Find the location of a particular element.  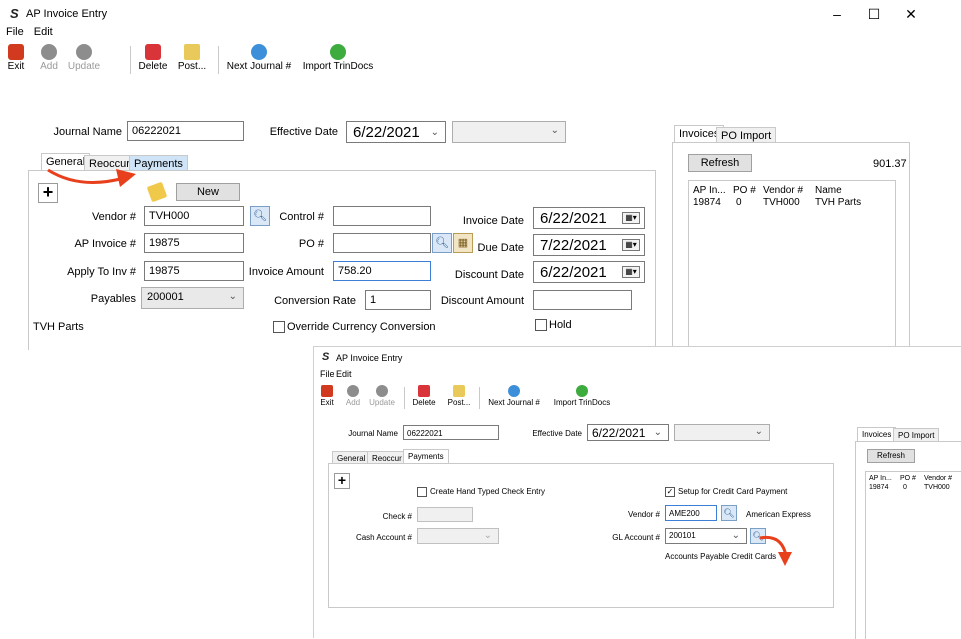

journal-name-label: Journal Name is located at coordinates (87, 132).